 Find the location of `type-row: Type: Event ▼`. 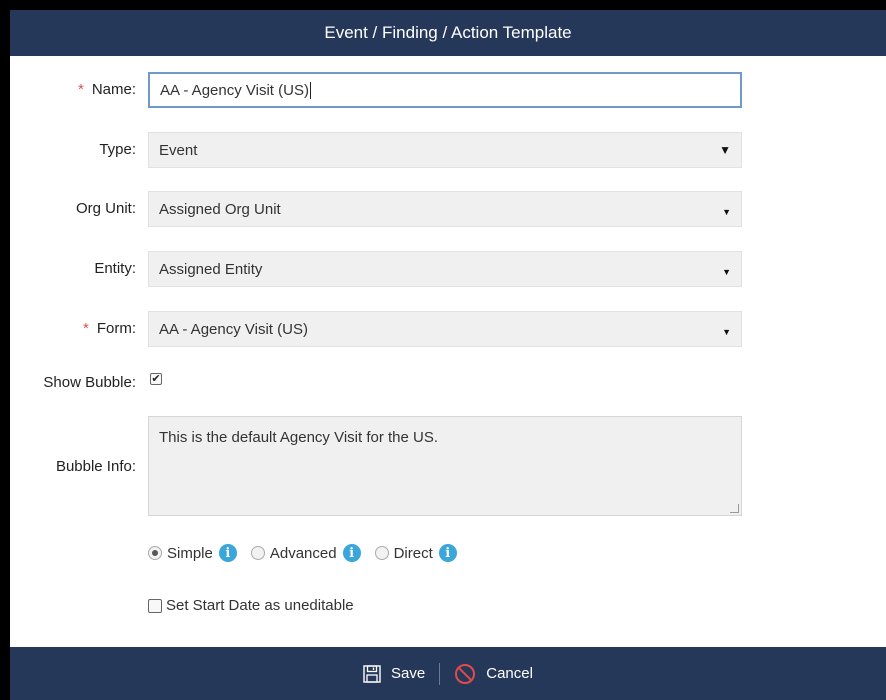

type-row: Type: Event ▼ is located at coordinates (448, 150).